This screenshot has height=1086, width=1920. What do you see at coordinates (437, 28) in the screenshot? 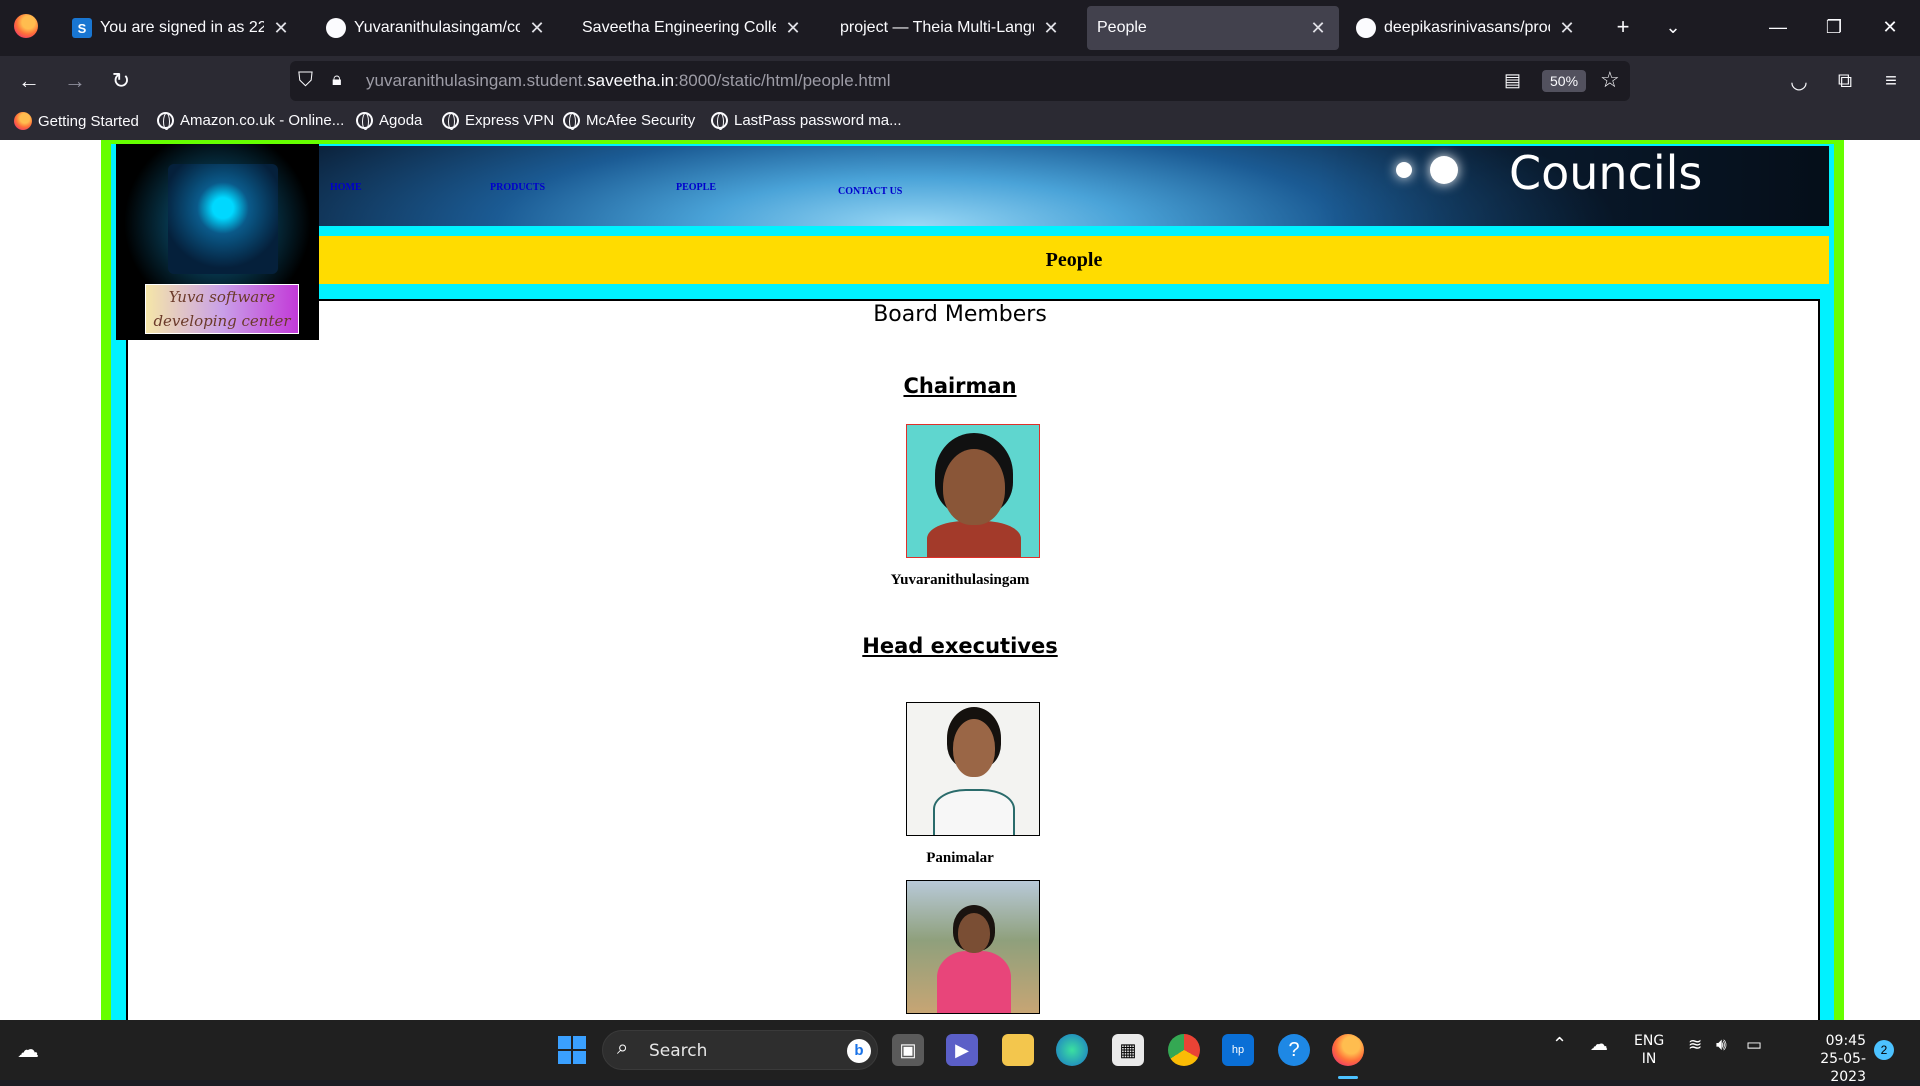
I see `tab-github-cover: Yuvaranithulasingam/cover ✕` at bounding box center [437, 28].